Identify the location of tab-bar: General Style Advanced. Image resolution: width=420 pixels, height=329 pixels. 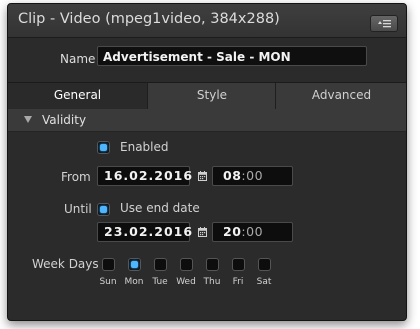
(207, 96).